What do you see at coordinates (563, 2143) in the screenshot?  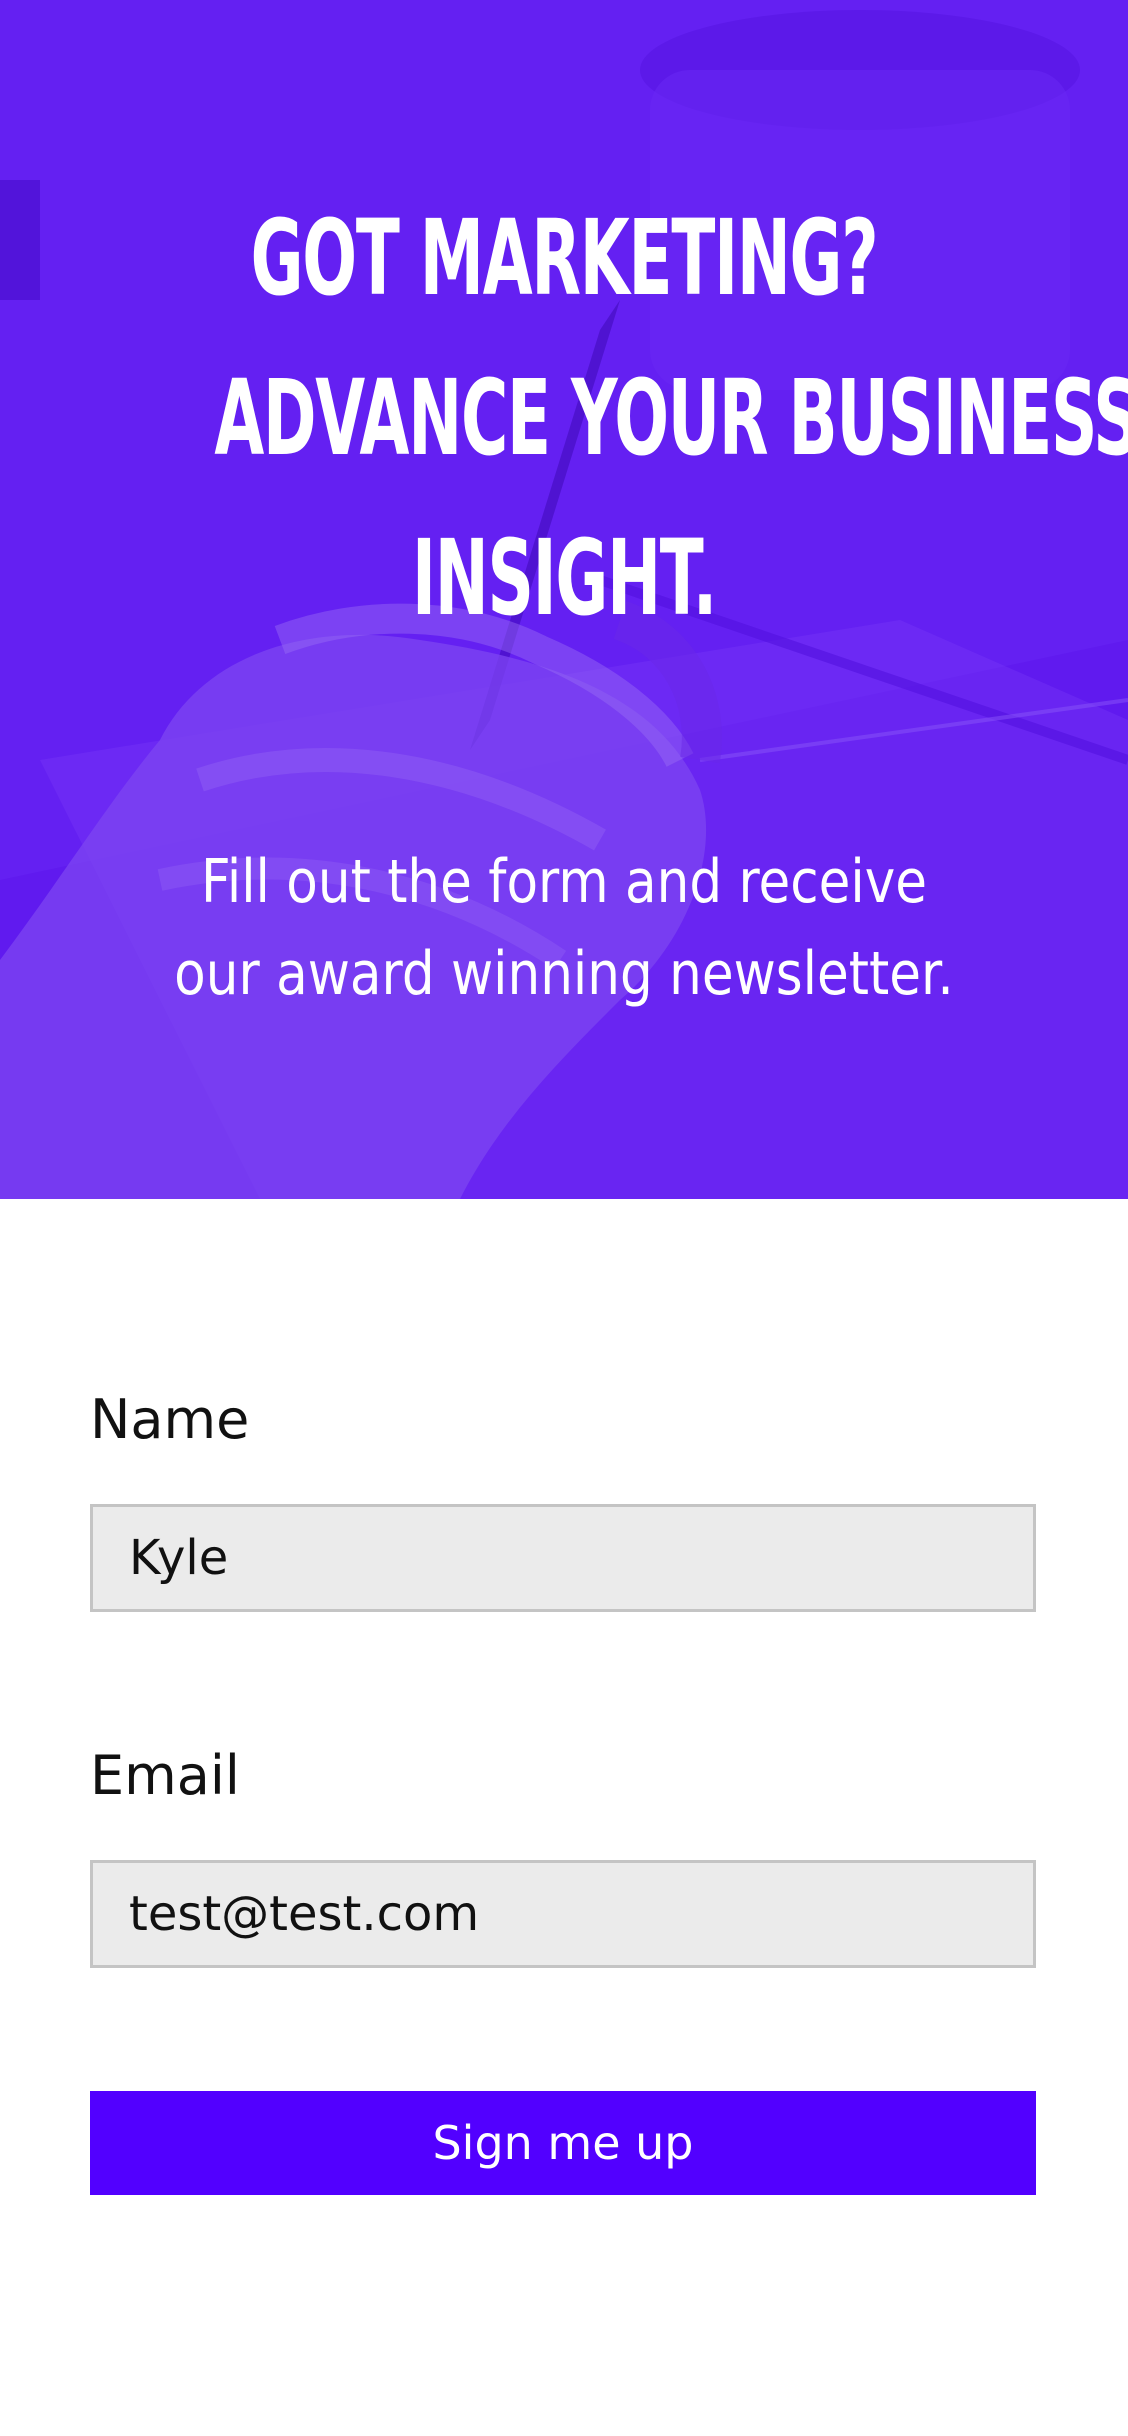 I see `sign-up-button: Sign me up` at bounding box center [563, 2143].